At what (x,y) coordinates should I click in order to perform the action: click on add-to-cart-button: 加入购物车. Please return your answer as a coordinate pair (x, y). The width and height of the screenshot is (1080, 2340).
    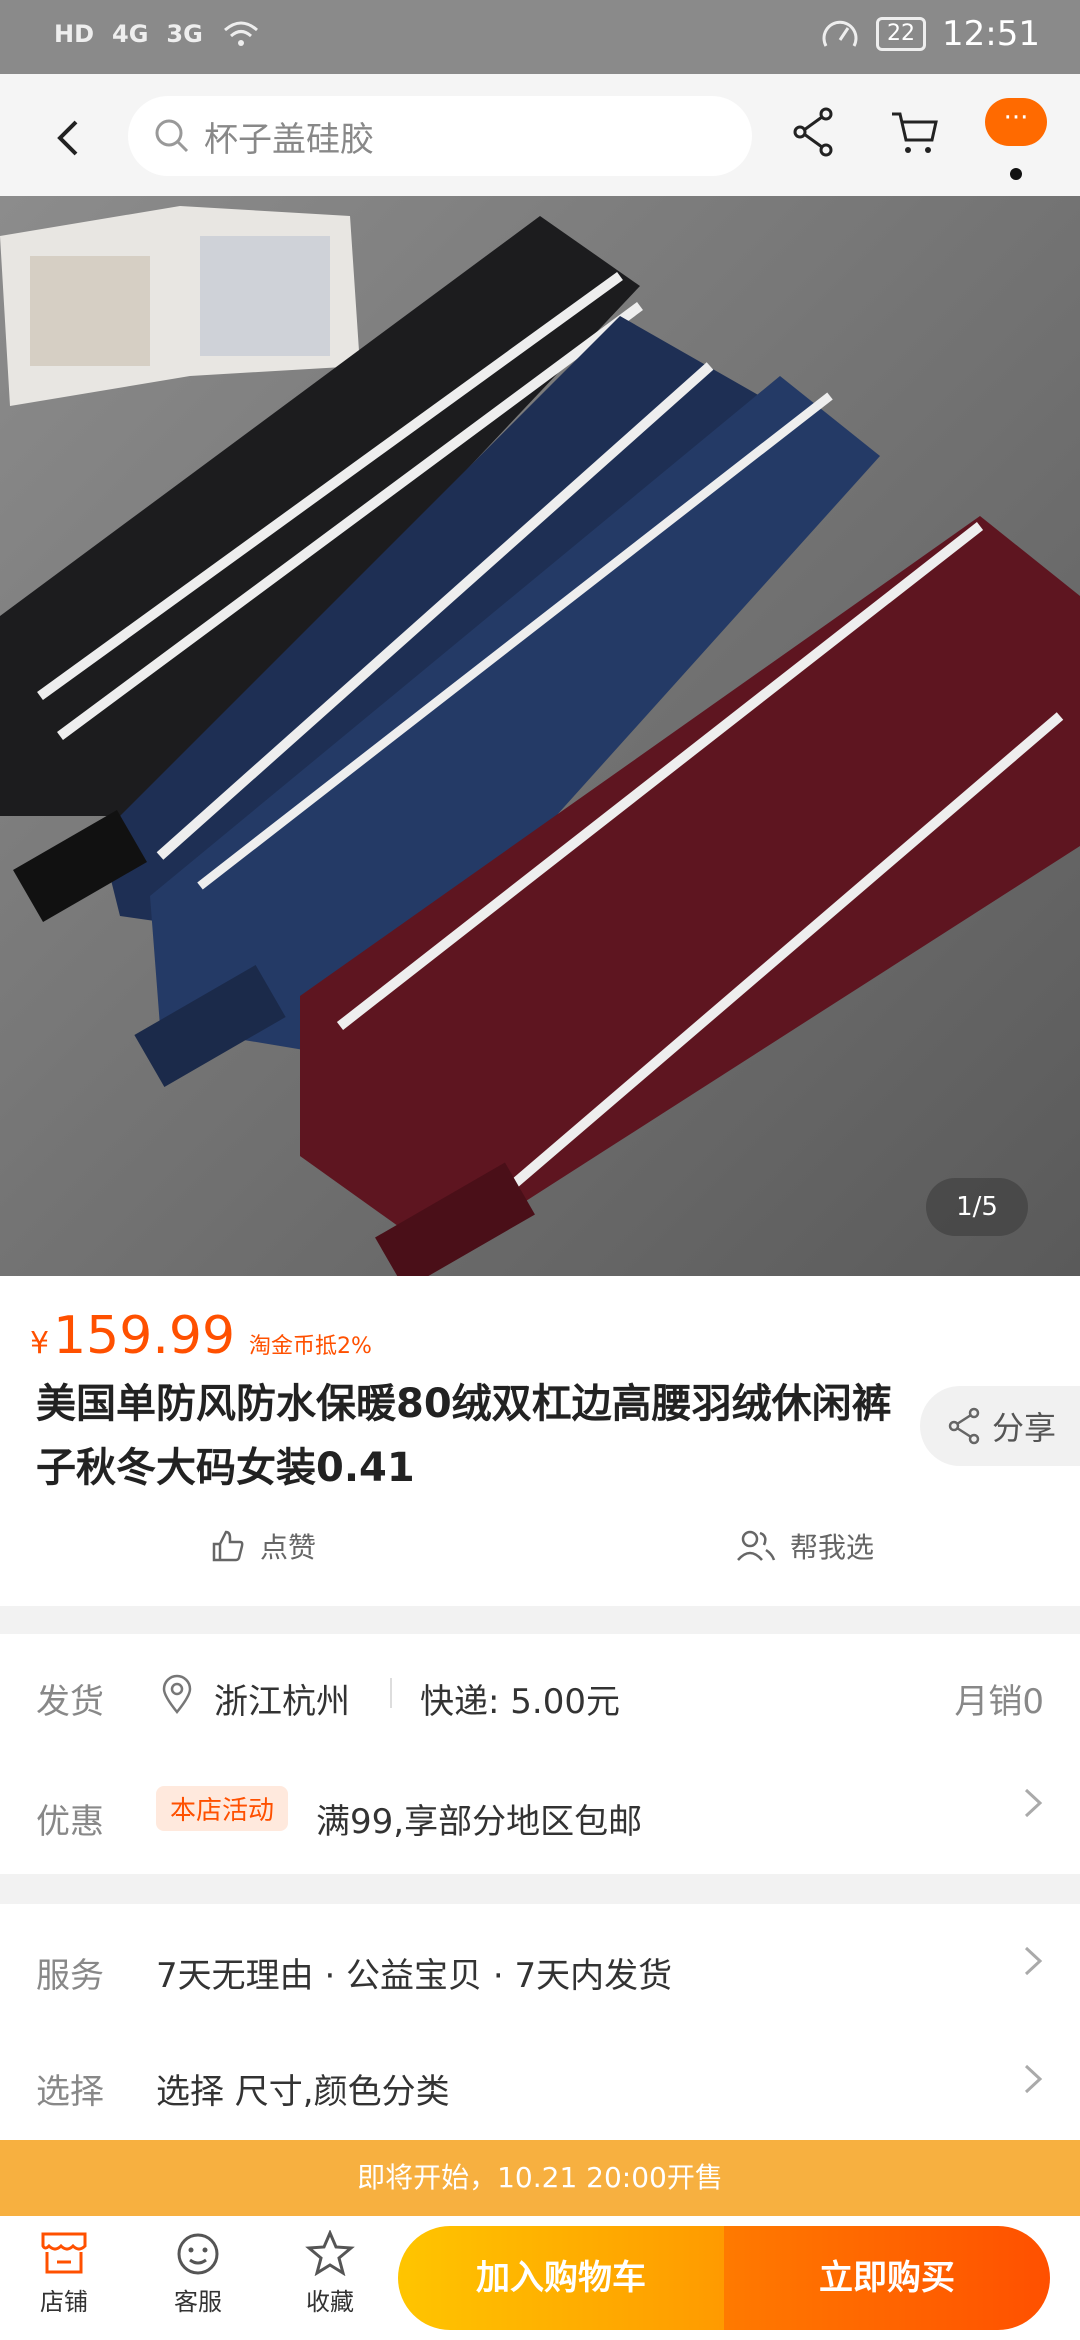
    Looking at the image, I should click on (561, 2278).